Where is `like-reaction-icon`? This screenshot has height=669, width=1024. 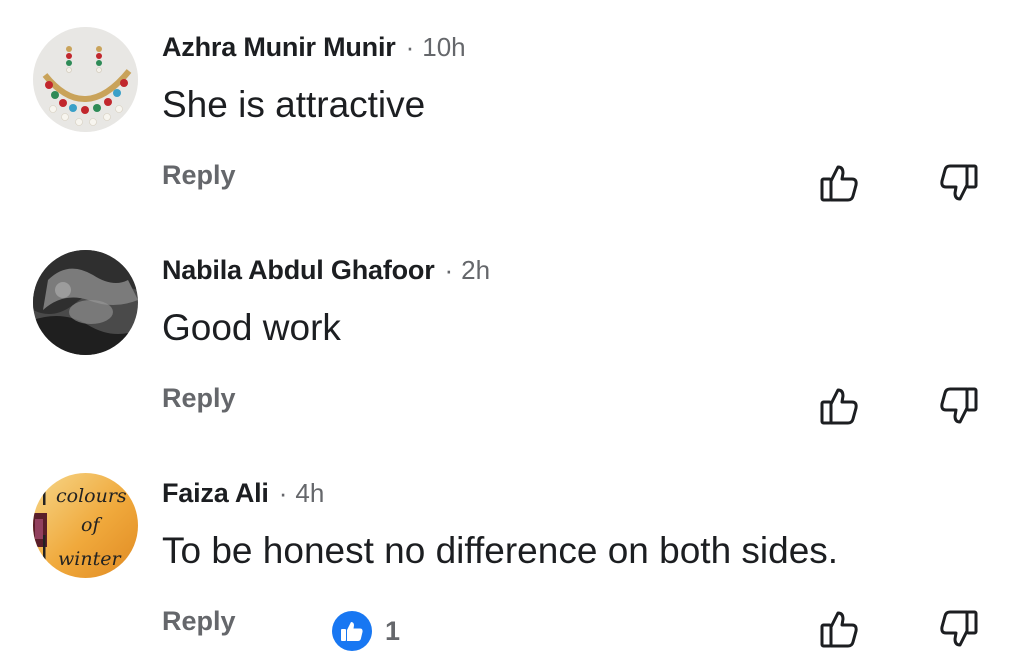
like-reaction-icon is located at coordinates (352, 631).